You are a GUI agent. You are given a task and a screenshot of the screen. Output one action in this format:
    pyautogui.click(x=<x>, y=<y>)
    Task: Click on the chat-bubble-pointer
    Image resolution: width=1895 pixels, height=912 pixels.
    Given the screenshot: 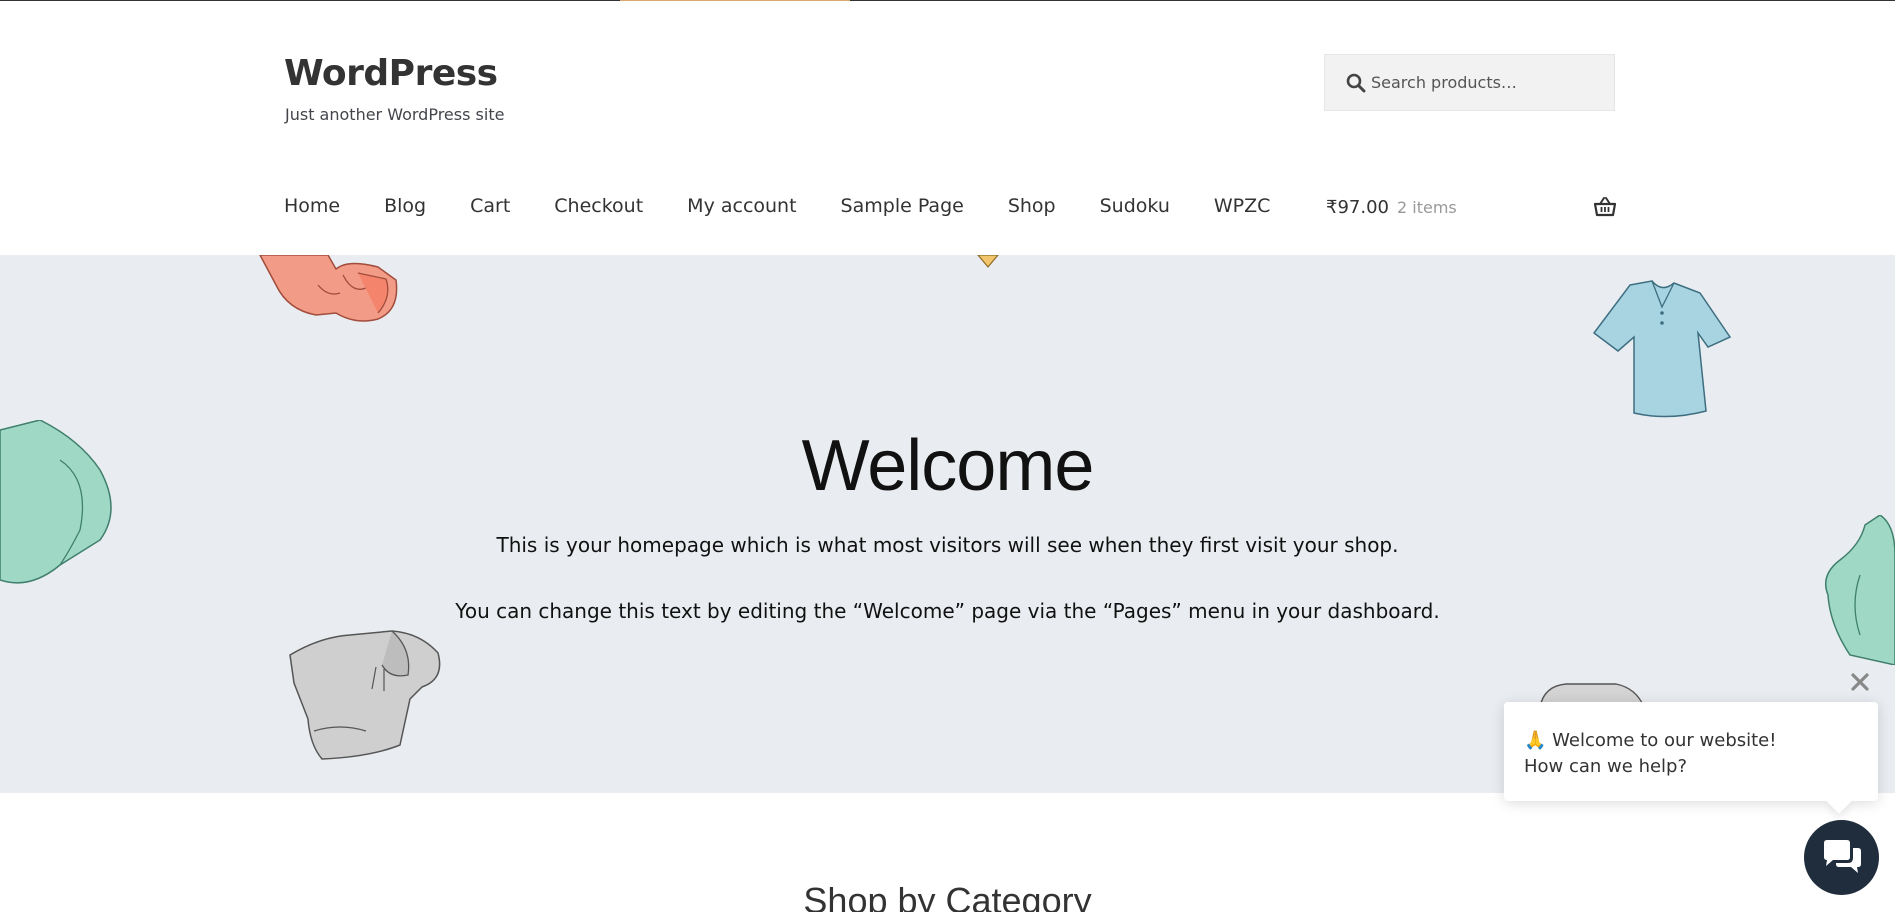 What is the action you would take?
    pyautogui.click(x=1839, y=801)
    